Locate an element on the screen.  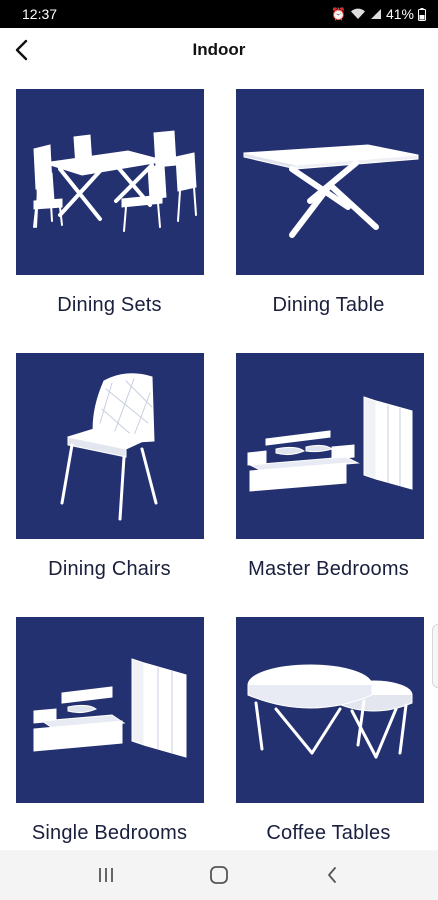
app-bar: Indoor is located at coordinates (219, 50).